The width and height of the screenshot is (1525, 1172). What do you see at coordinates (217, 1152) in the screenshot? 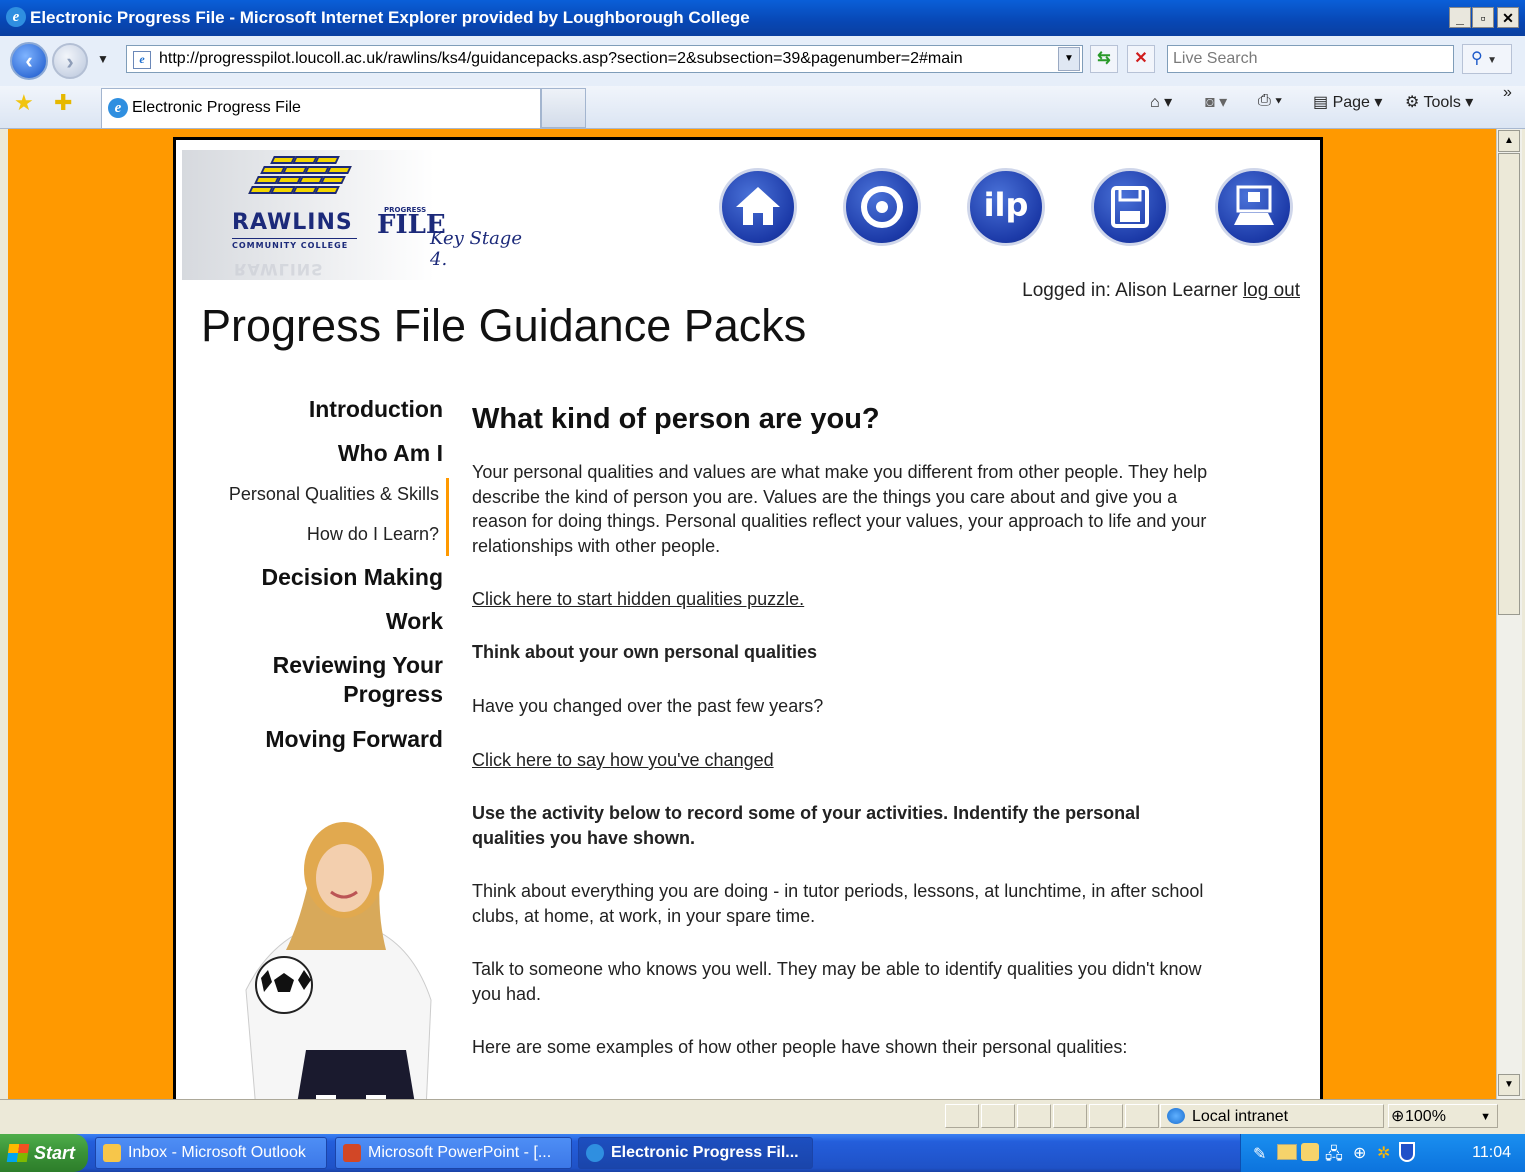
I see `taskbar-item-label: Inbox - Microsoft Outlook` at bounding box center [217, 1152].